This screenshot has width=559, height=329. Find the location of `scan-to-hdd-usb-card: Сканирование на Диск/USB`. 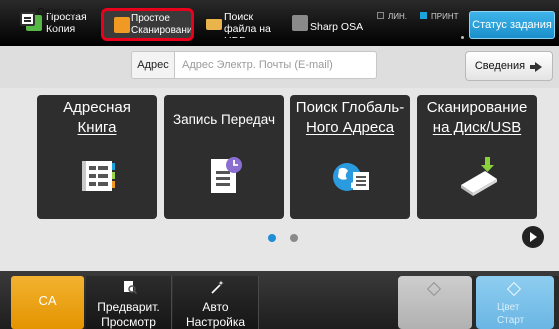

scan-to-hdd-usb-card: Сканирование на Диск/USB is located at coordinates (477, 157).